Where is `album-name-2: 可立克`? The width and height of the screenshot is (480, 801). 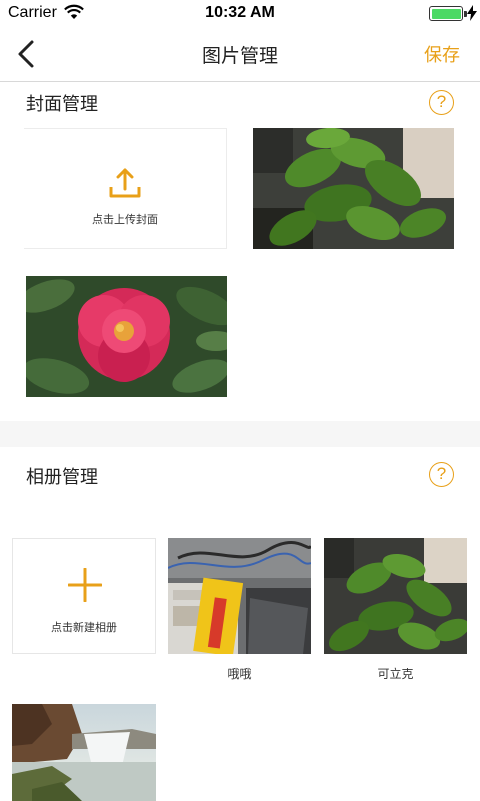 album-name-2: 可立克 is located at coordinates (395, 674).